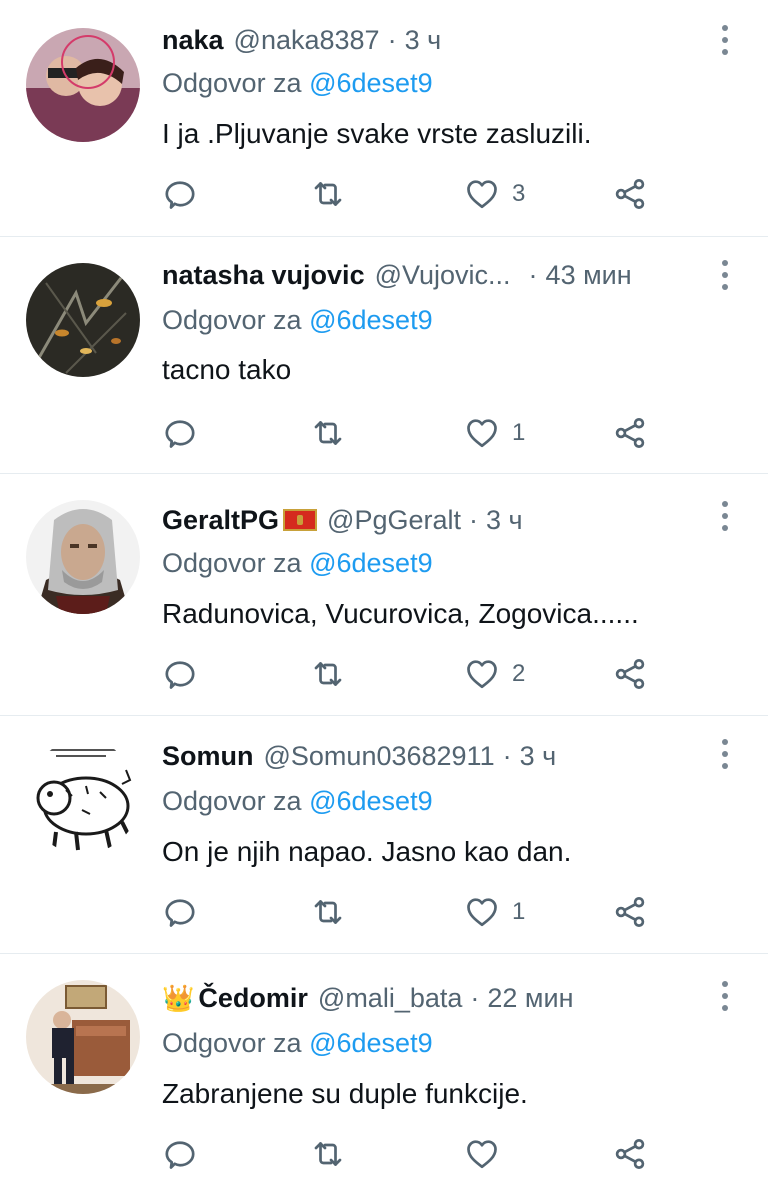 The image size is (768, 1197). I want to click on like-button, so click(488, 1154).